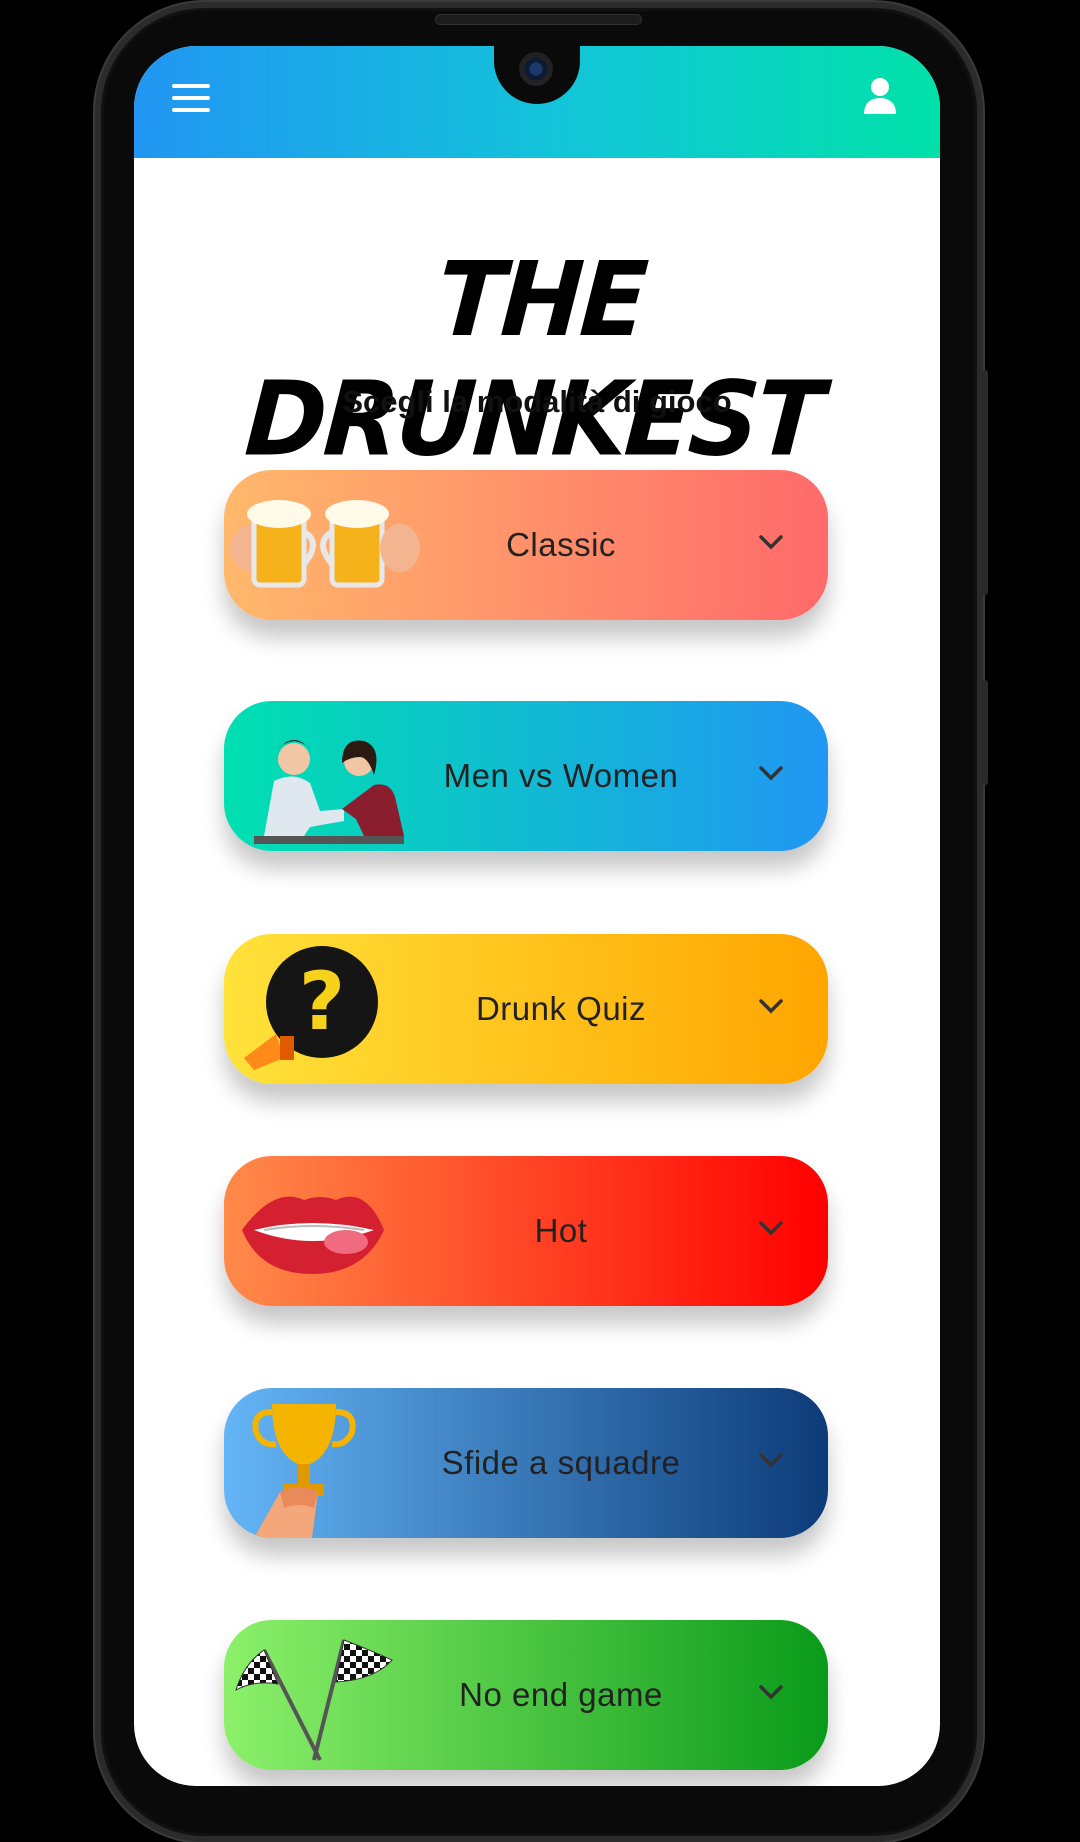 The image size is (1080, 1842). Describe the element at coordinates (880, 96) in the screenshot. I see `user-icon` at that location.